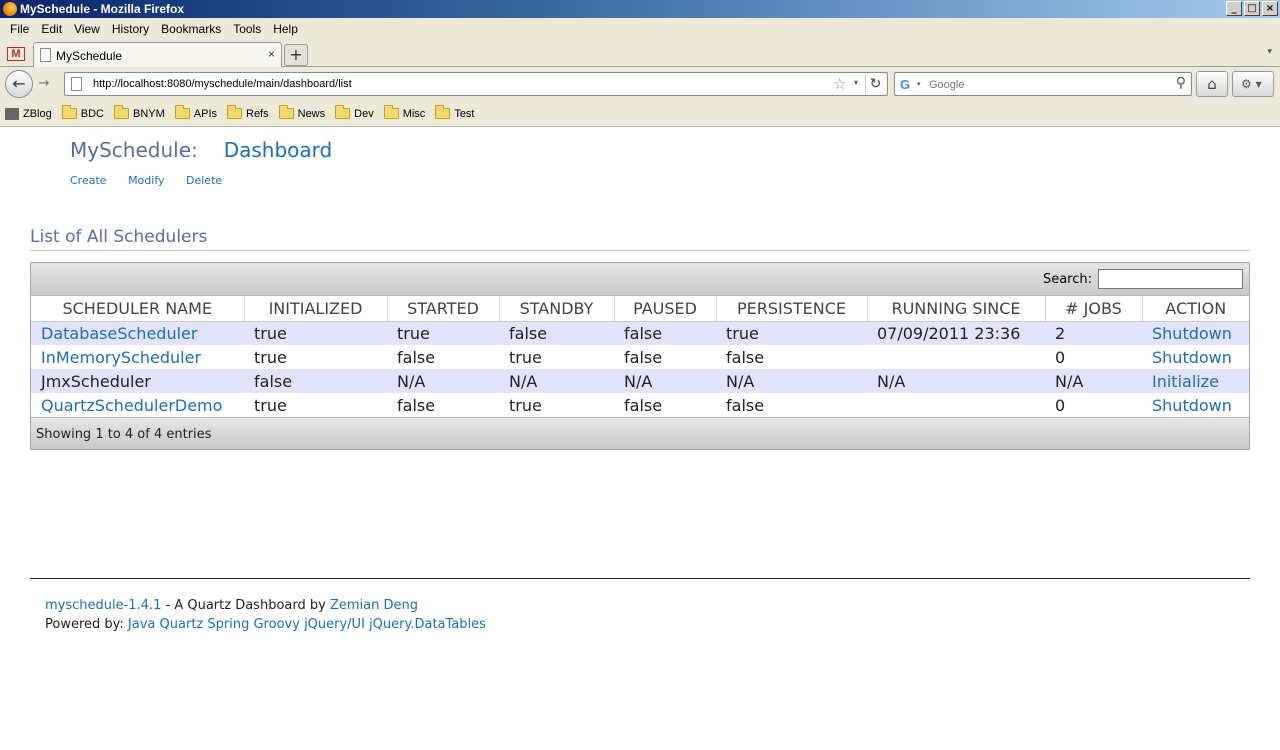 This screenshot has width=1280, height=750. Describe the element at coordinates (131, 405) in the screenshot. I see `scheduler-name-link: QuartzSchedulerDemo` at that location.